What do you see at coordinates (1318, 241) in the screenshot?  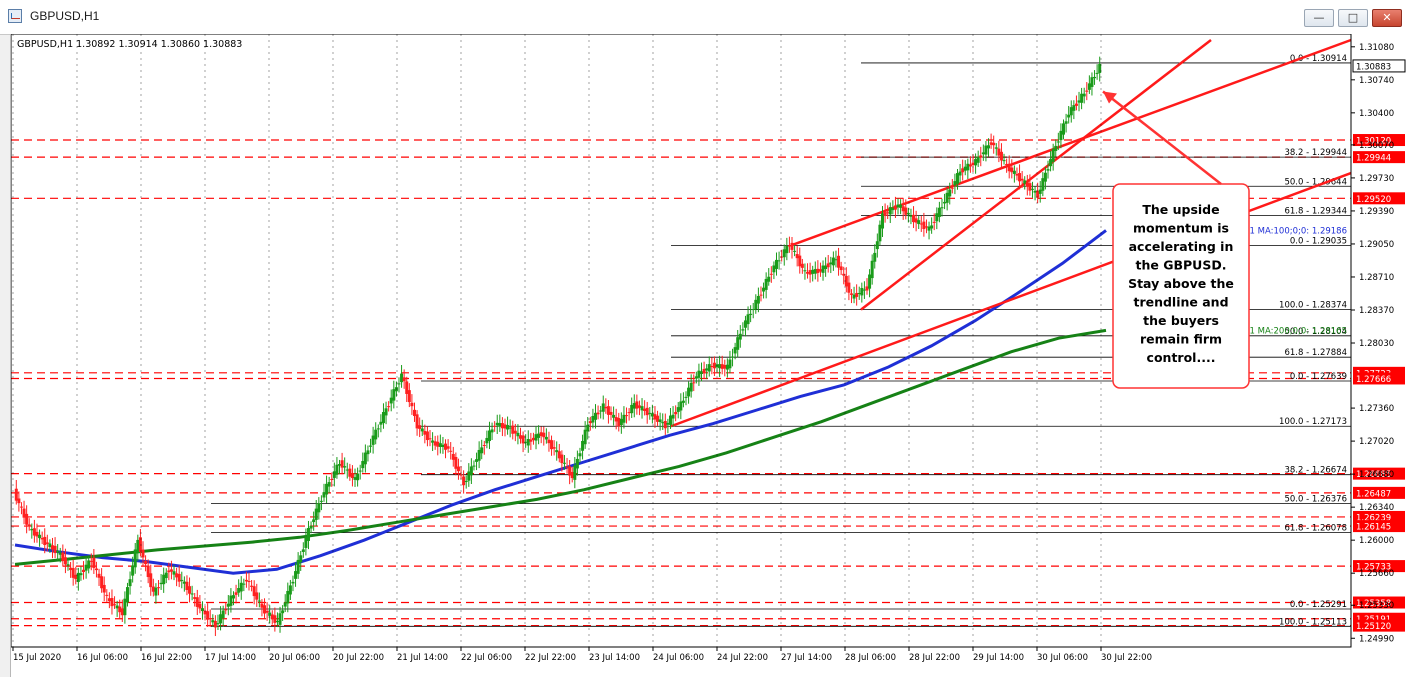 I see `fib-level-label: 0.0 - 1.29035` at bounding box center [1318, 241].